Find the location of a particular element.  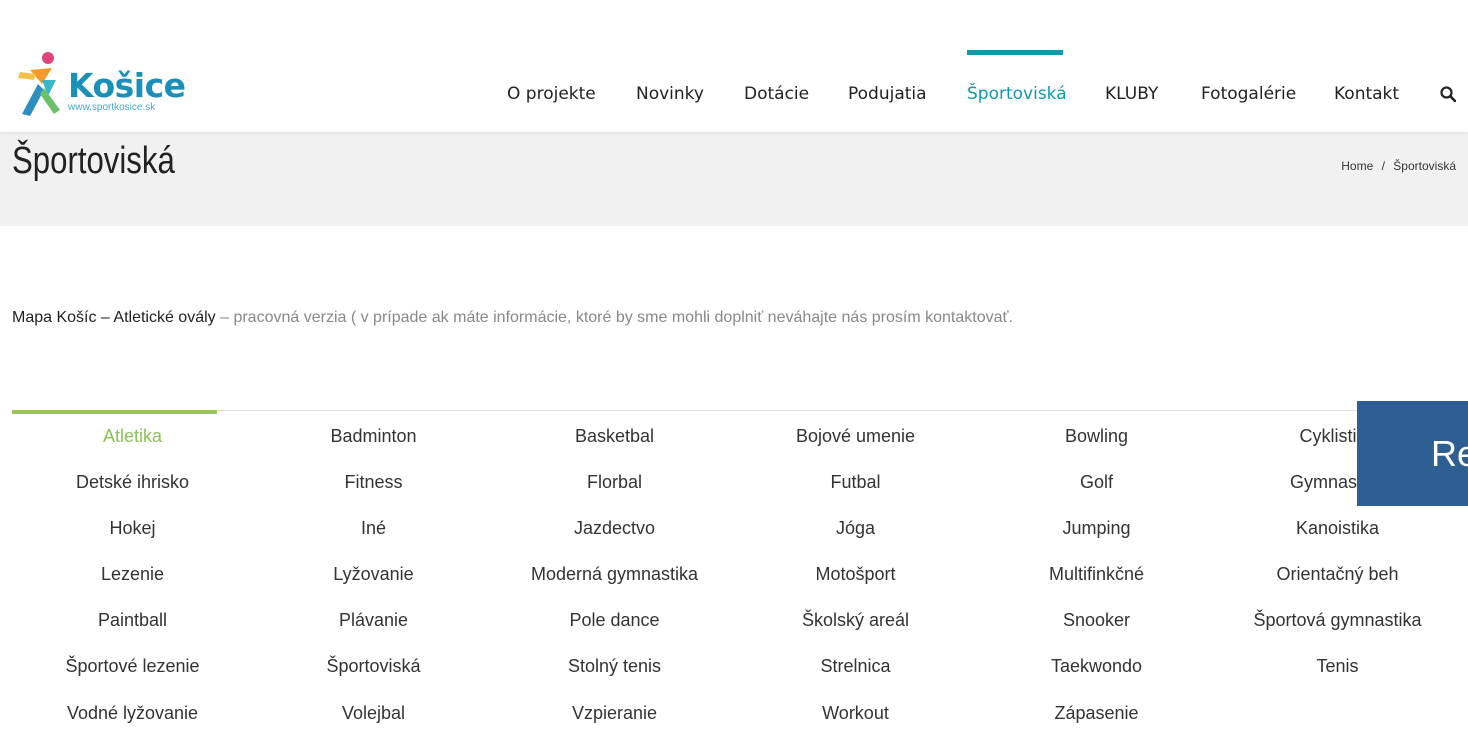

floating-side-panel: Re is located at coordinates (1412, 453).